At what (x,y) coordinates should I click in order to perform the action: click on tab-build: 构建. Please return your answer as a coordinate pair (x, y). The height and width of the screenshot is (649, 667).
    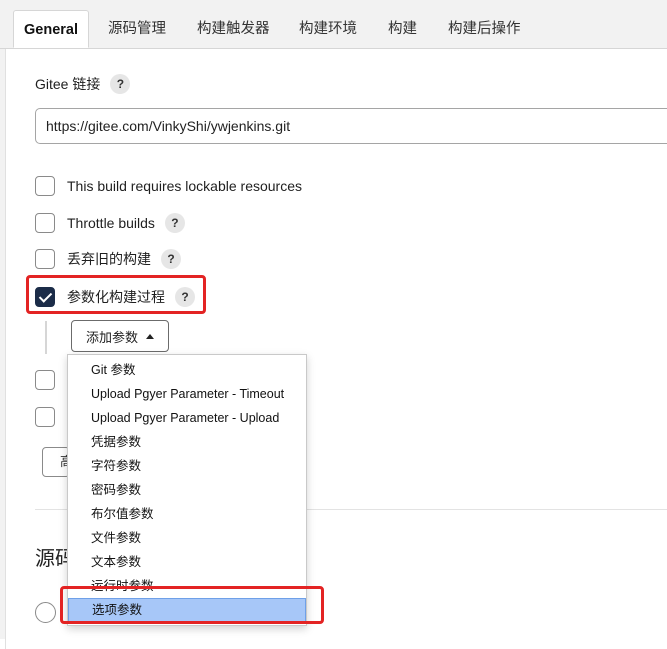
    Looking at the image, I should click on (402, 29).